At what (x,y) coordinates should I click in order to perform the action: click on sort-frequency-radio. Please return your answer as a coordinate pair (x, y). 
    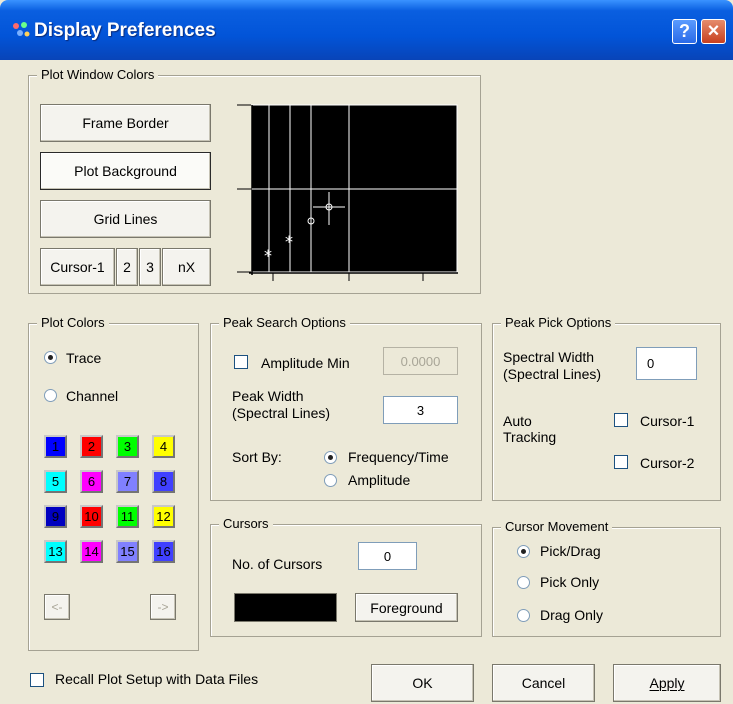
    Looking at the image, I should click on (330, 457).